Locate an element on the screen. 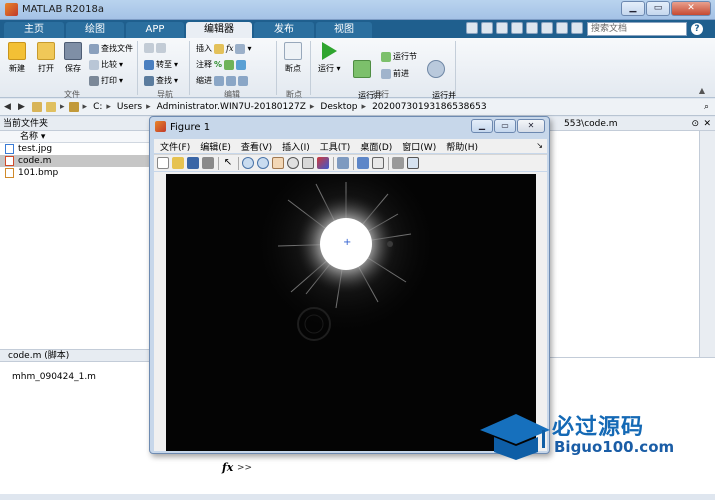 This screenshot has width=715, height=500. comment-button: 注释% is located at coordinates (221, 64).